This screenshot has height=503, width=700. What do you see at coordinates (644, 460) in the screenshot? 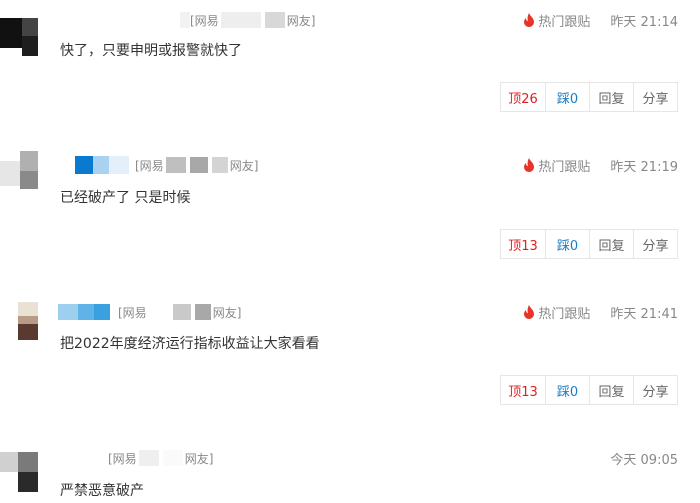
I see `comment-time: 今天 09:05` at bounding box center [644, 460].